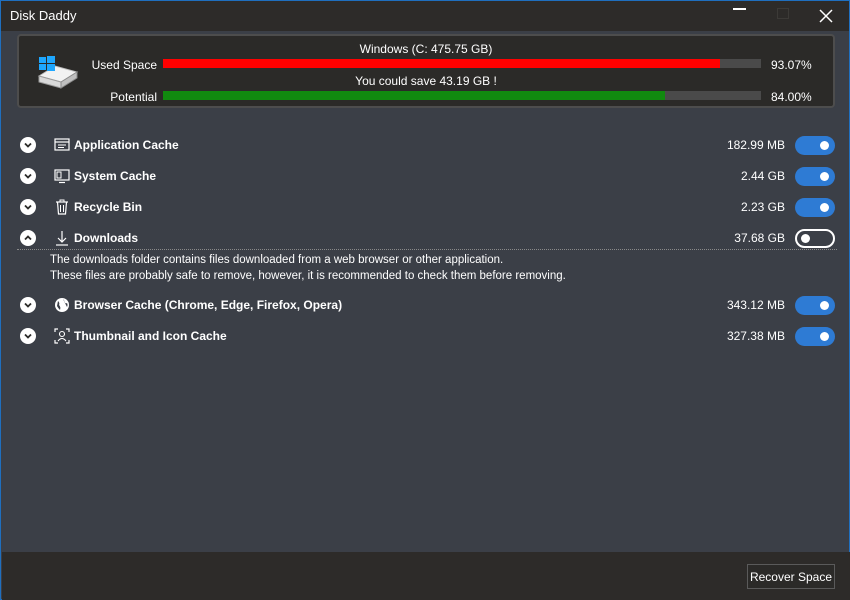  I want to click on category-size: 2.44 GB, so click(762, 176).